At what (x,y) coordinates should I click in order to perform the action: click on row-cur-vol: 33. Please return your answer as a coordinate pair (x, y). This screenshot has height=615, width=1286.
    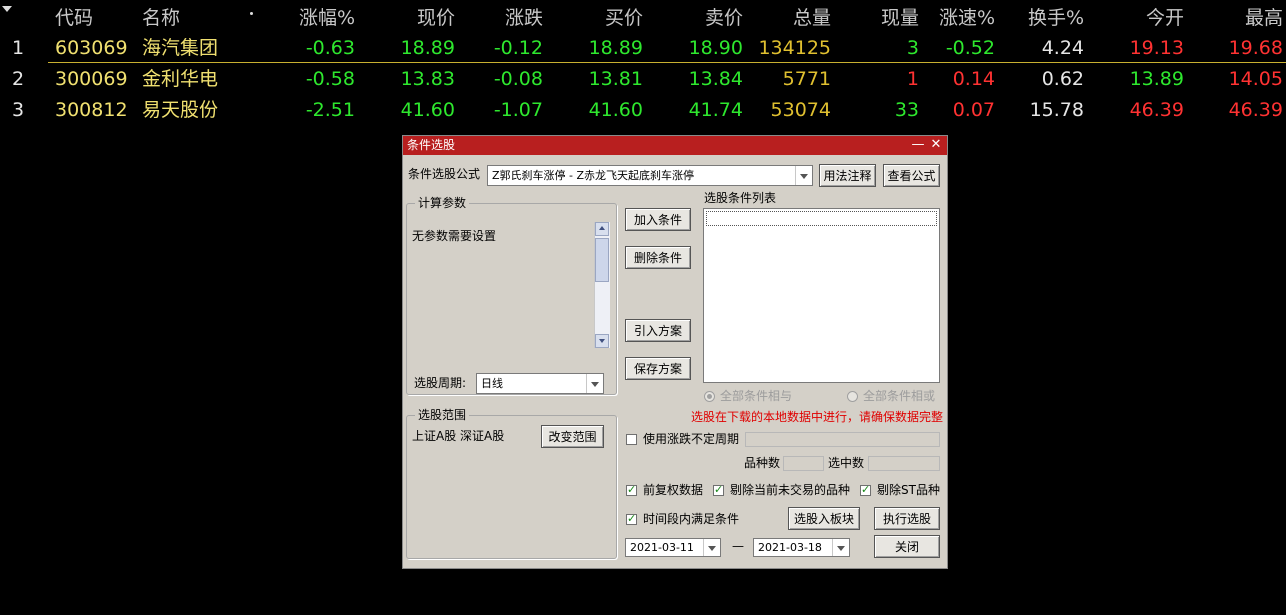
    Looking at the image, I should click on (906, 110).